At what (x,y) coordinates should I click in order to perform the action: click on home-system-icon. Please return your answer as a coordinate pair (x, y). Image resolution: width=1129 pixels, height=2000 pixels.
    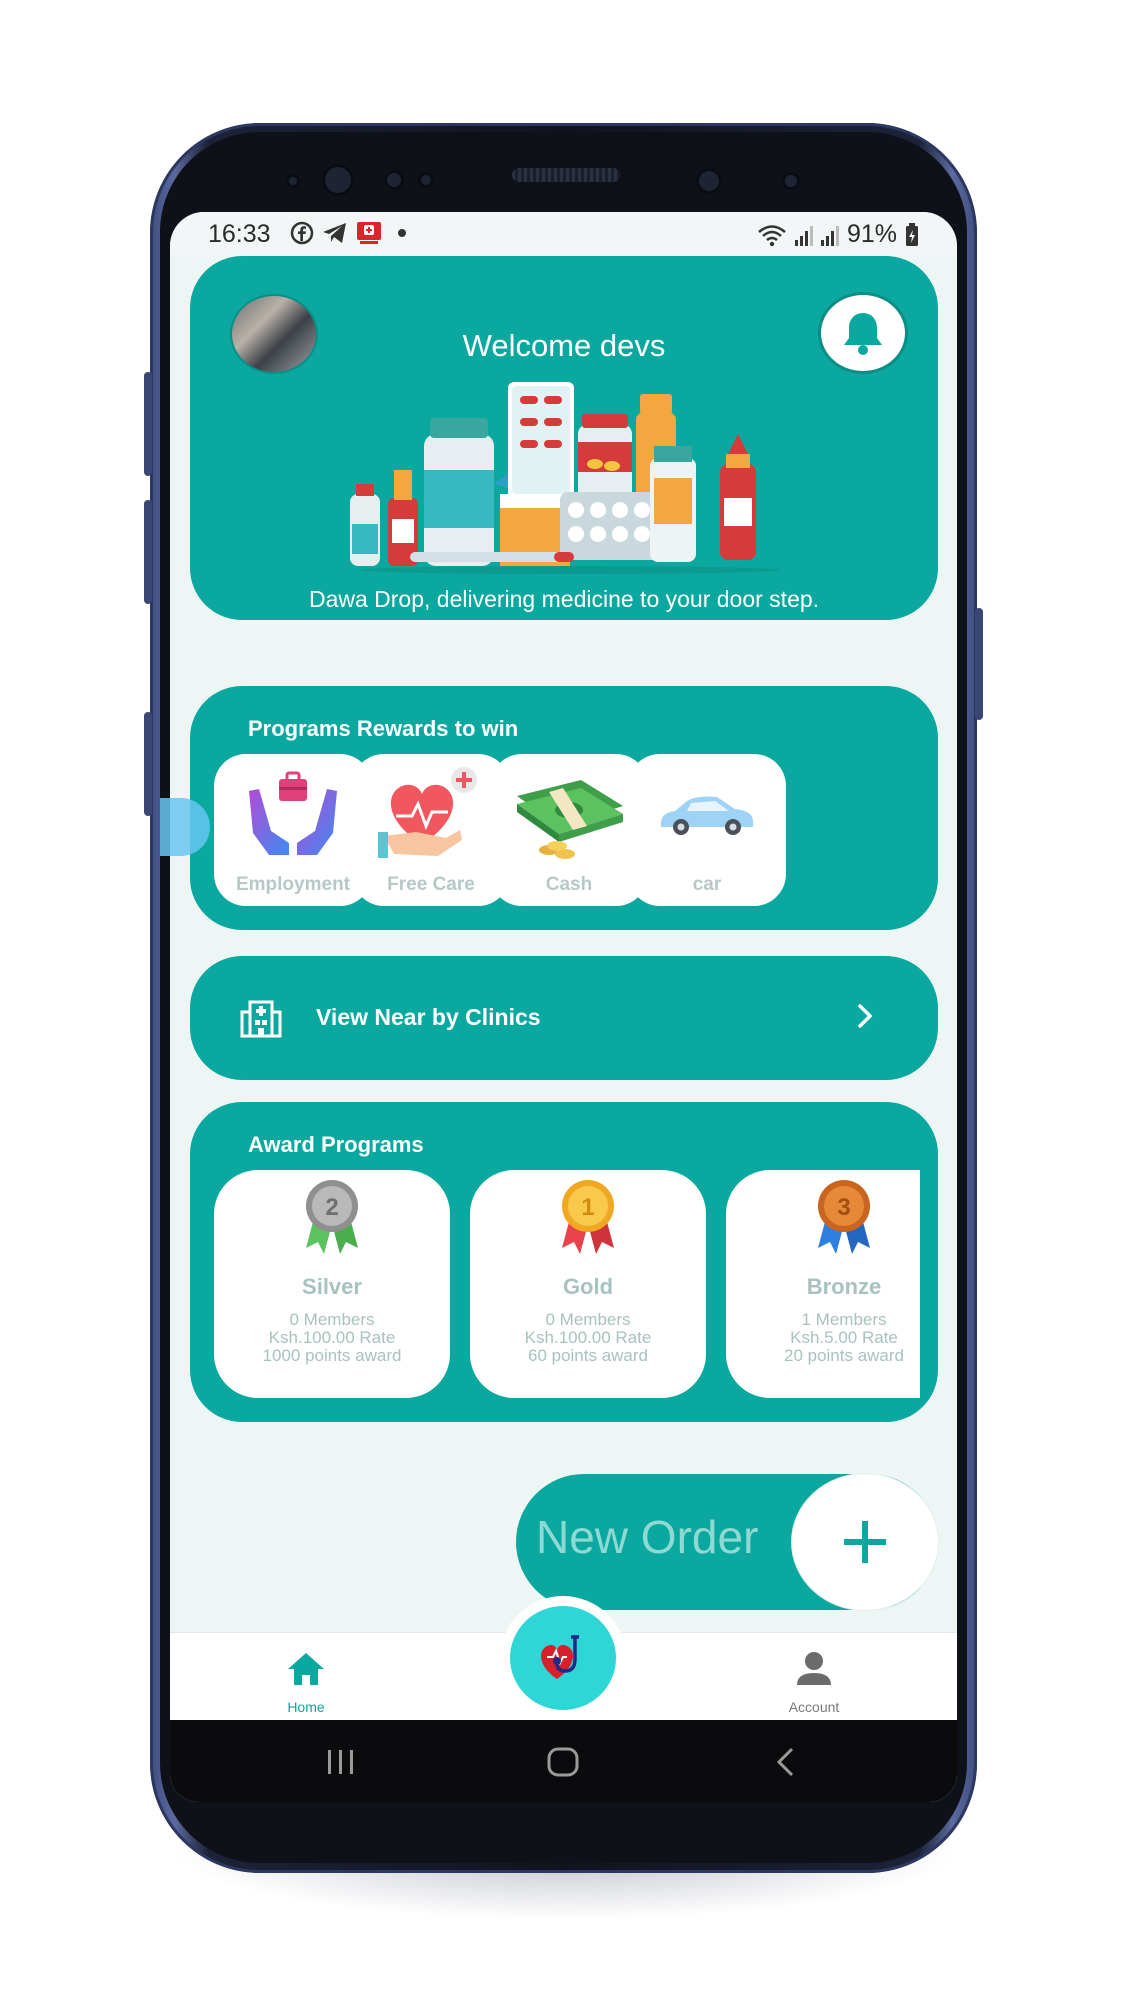
    Looking at the image, I should click on (563, 1762).